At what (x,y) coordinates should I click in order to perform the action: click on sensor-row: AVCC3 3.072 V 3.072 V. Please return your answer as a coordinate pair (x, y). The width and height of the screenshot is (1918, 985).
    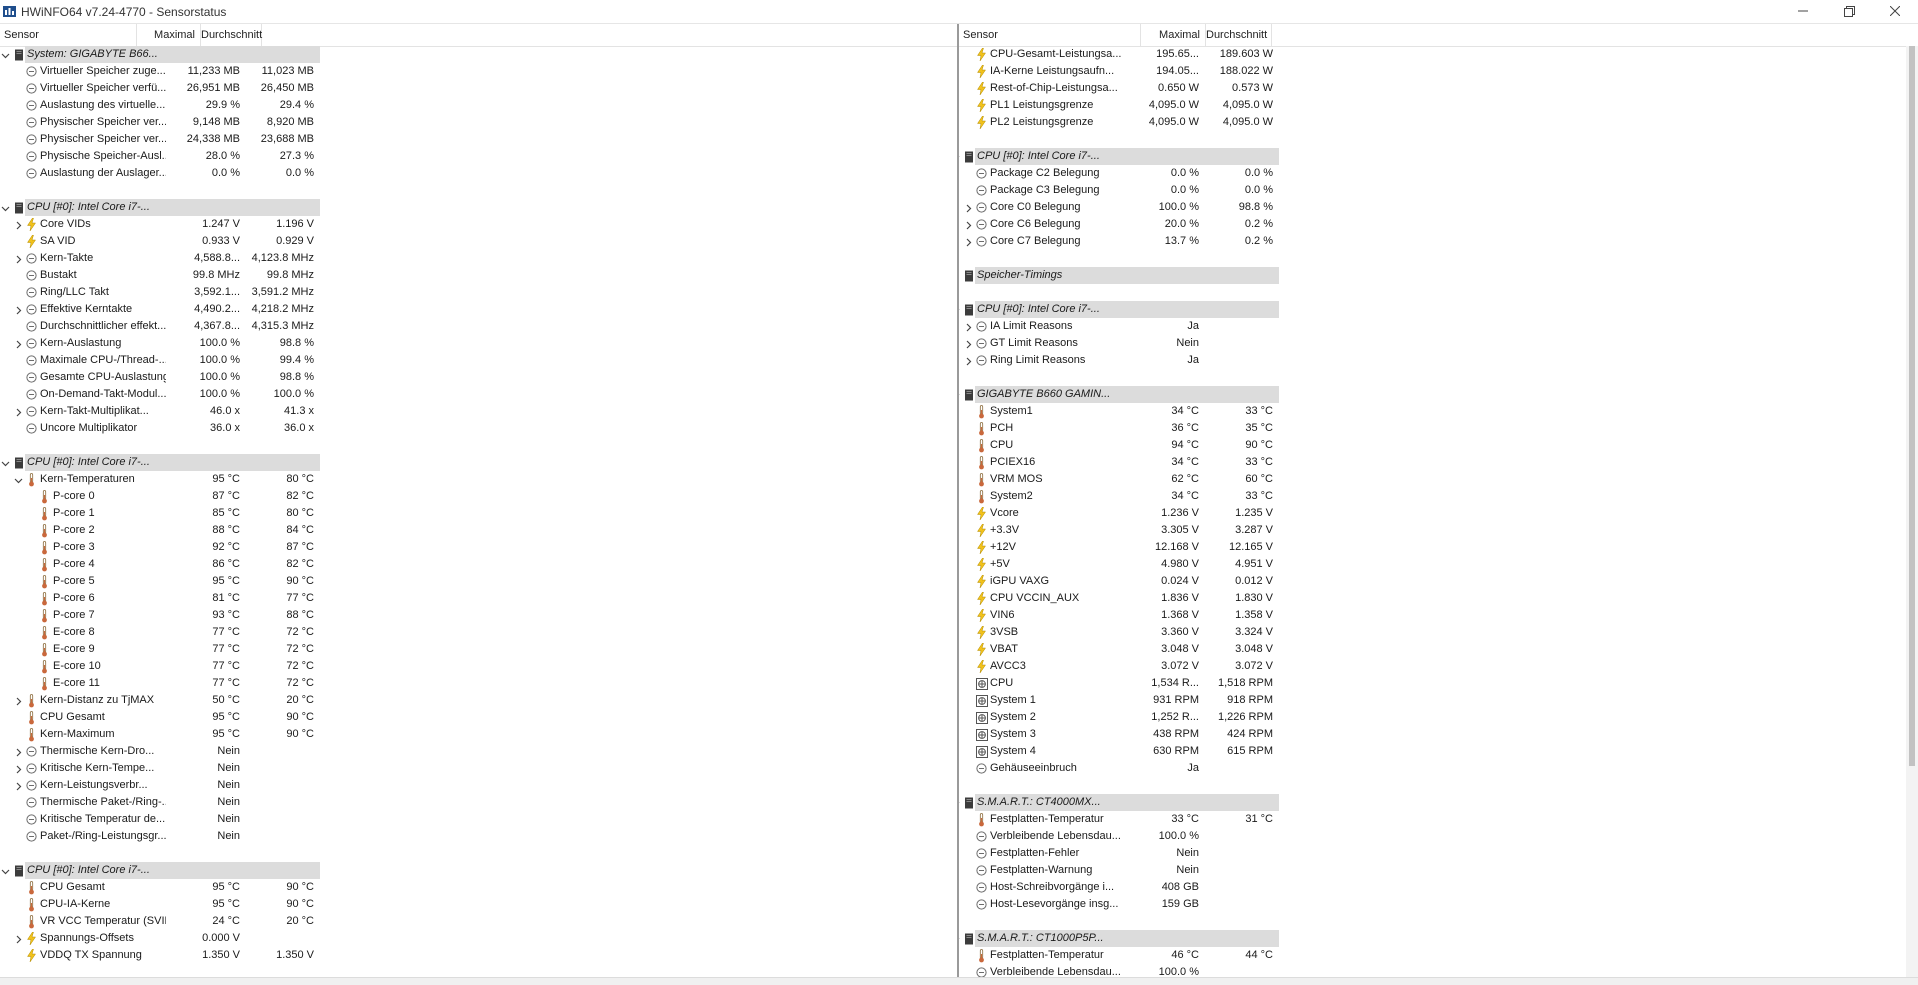
    Looking at the image, I should click on (1438, 666).